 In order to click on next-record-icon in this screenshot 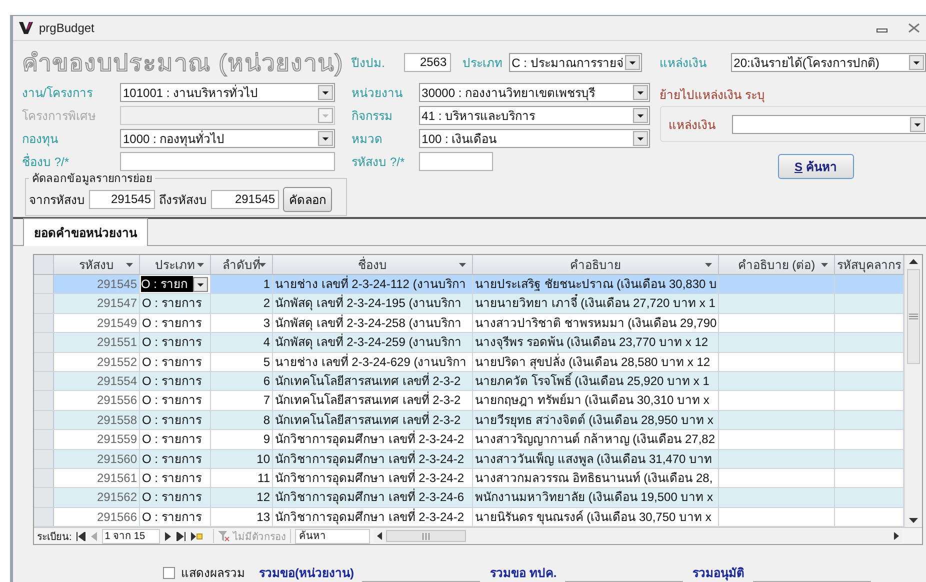, I will do `click(168, 536)`.